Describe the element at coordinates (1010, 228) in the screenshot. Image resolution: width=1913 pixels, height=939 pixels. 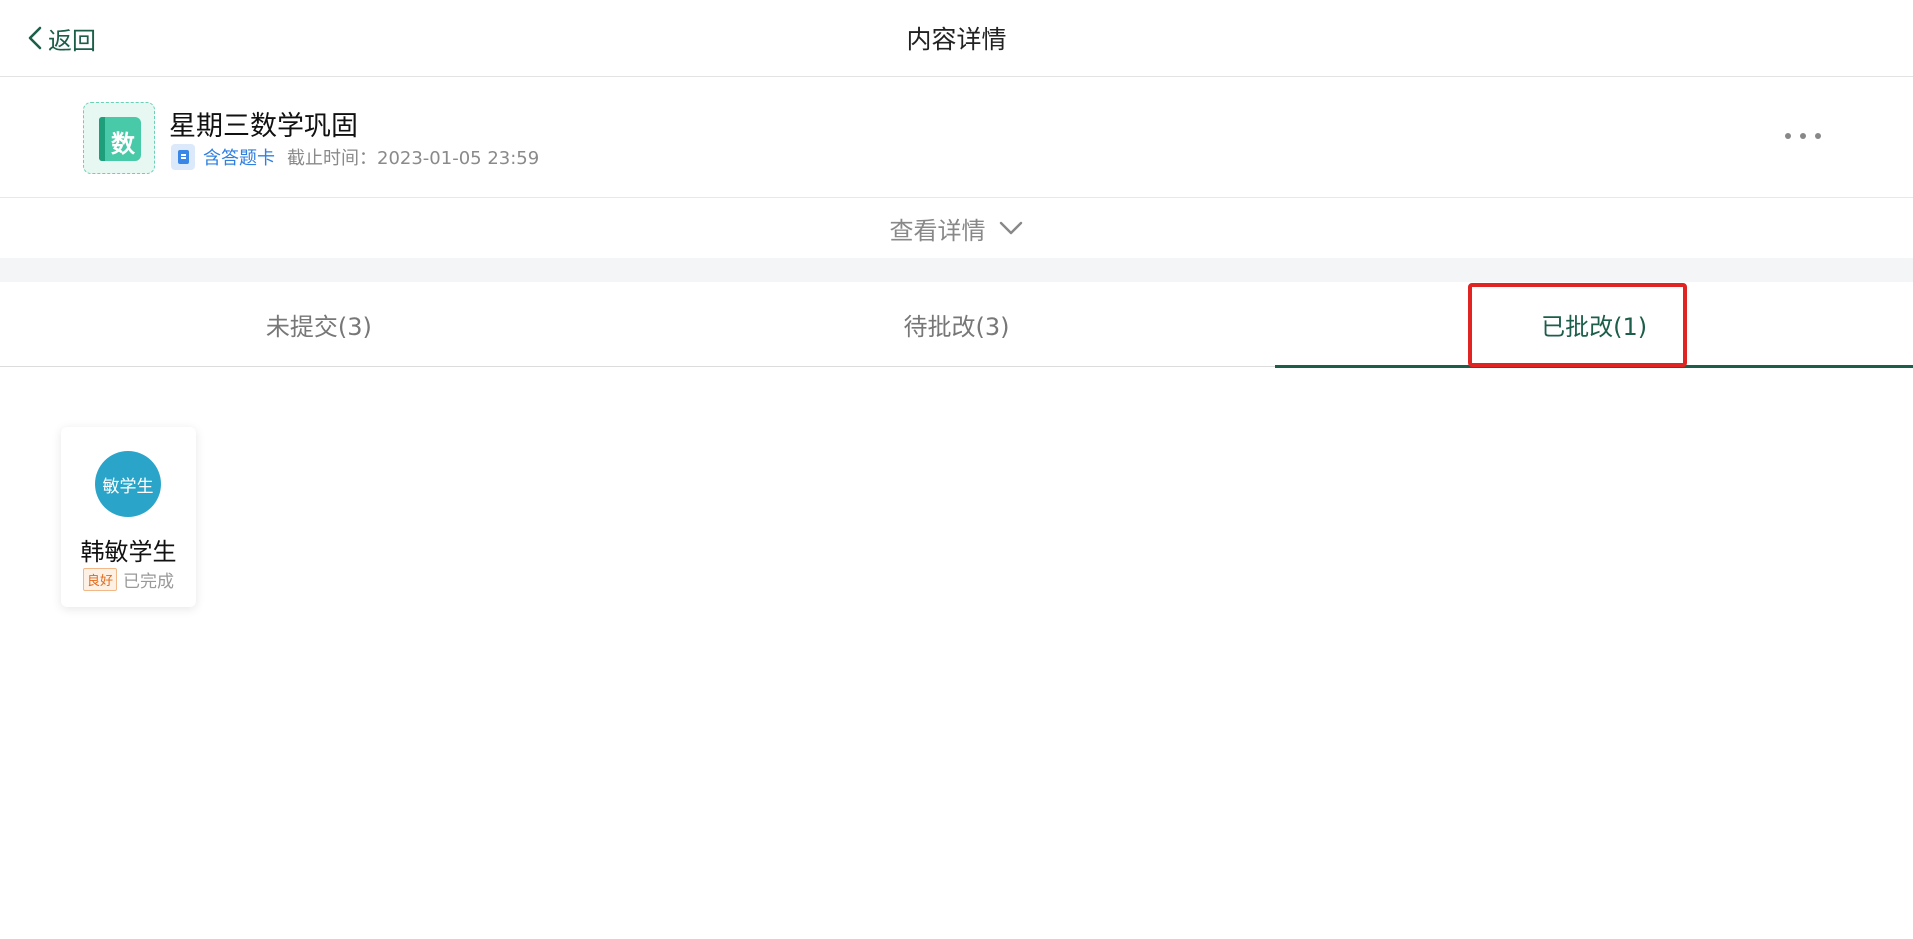
I see `chevron-down-icon` at that location.